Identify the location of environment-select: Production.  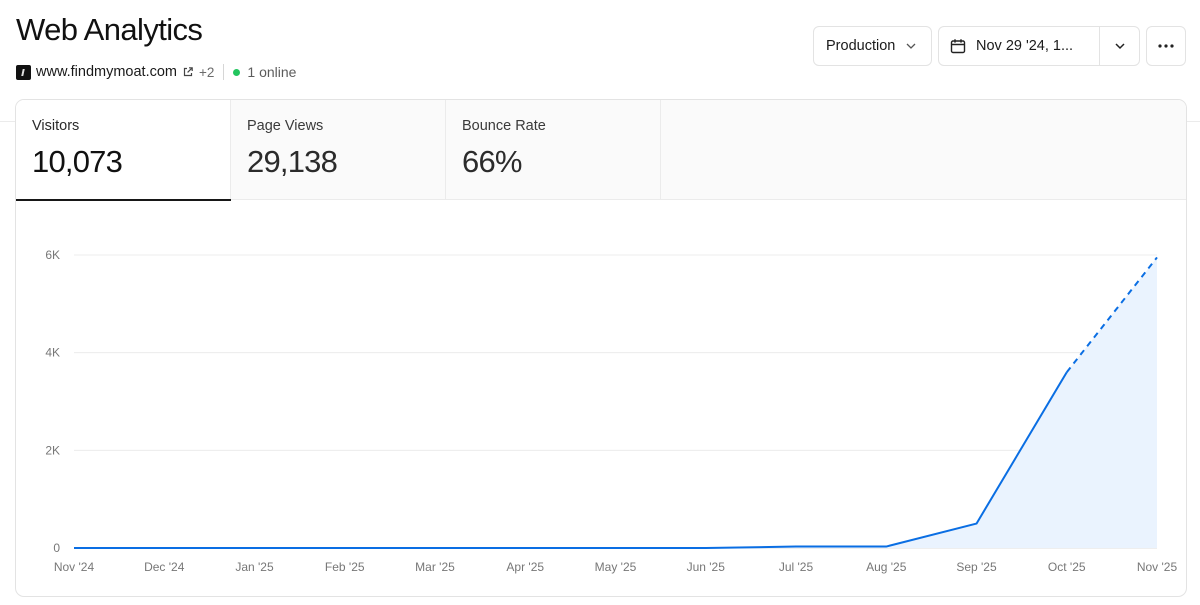
(872, 46).